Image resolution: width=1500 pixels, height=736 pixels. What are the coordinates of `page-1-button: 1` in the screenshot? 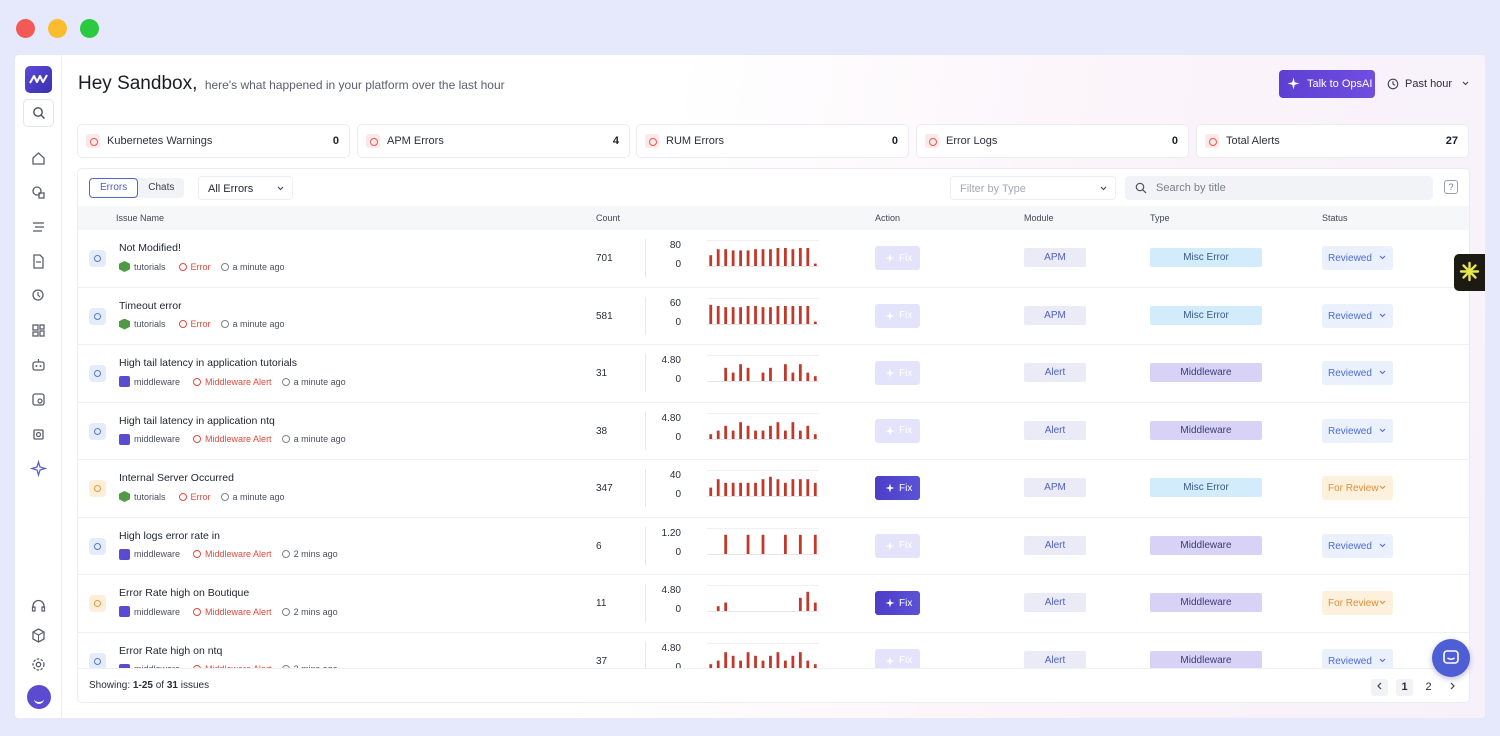 It's located at (1404, 687).